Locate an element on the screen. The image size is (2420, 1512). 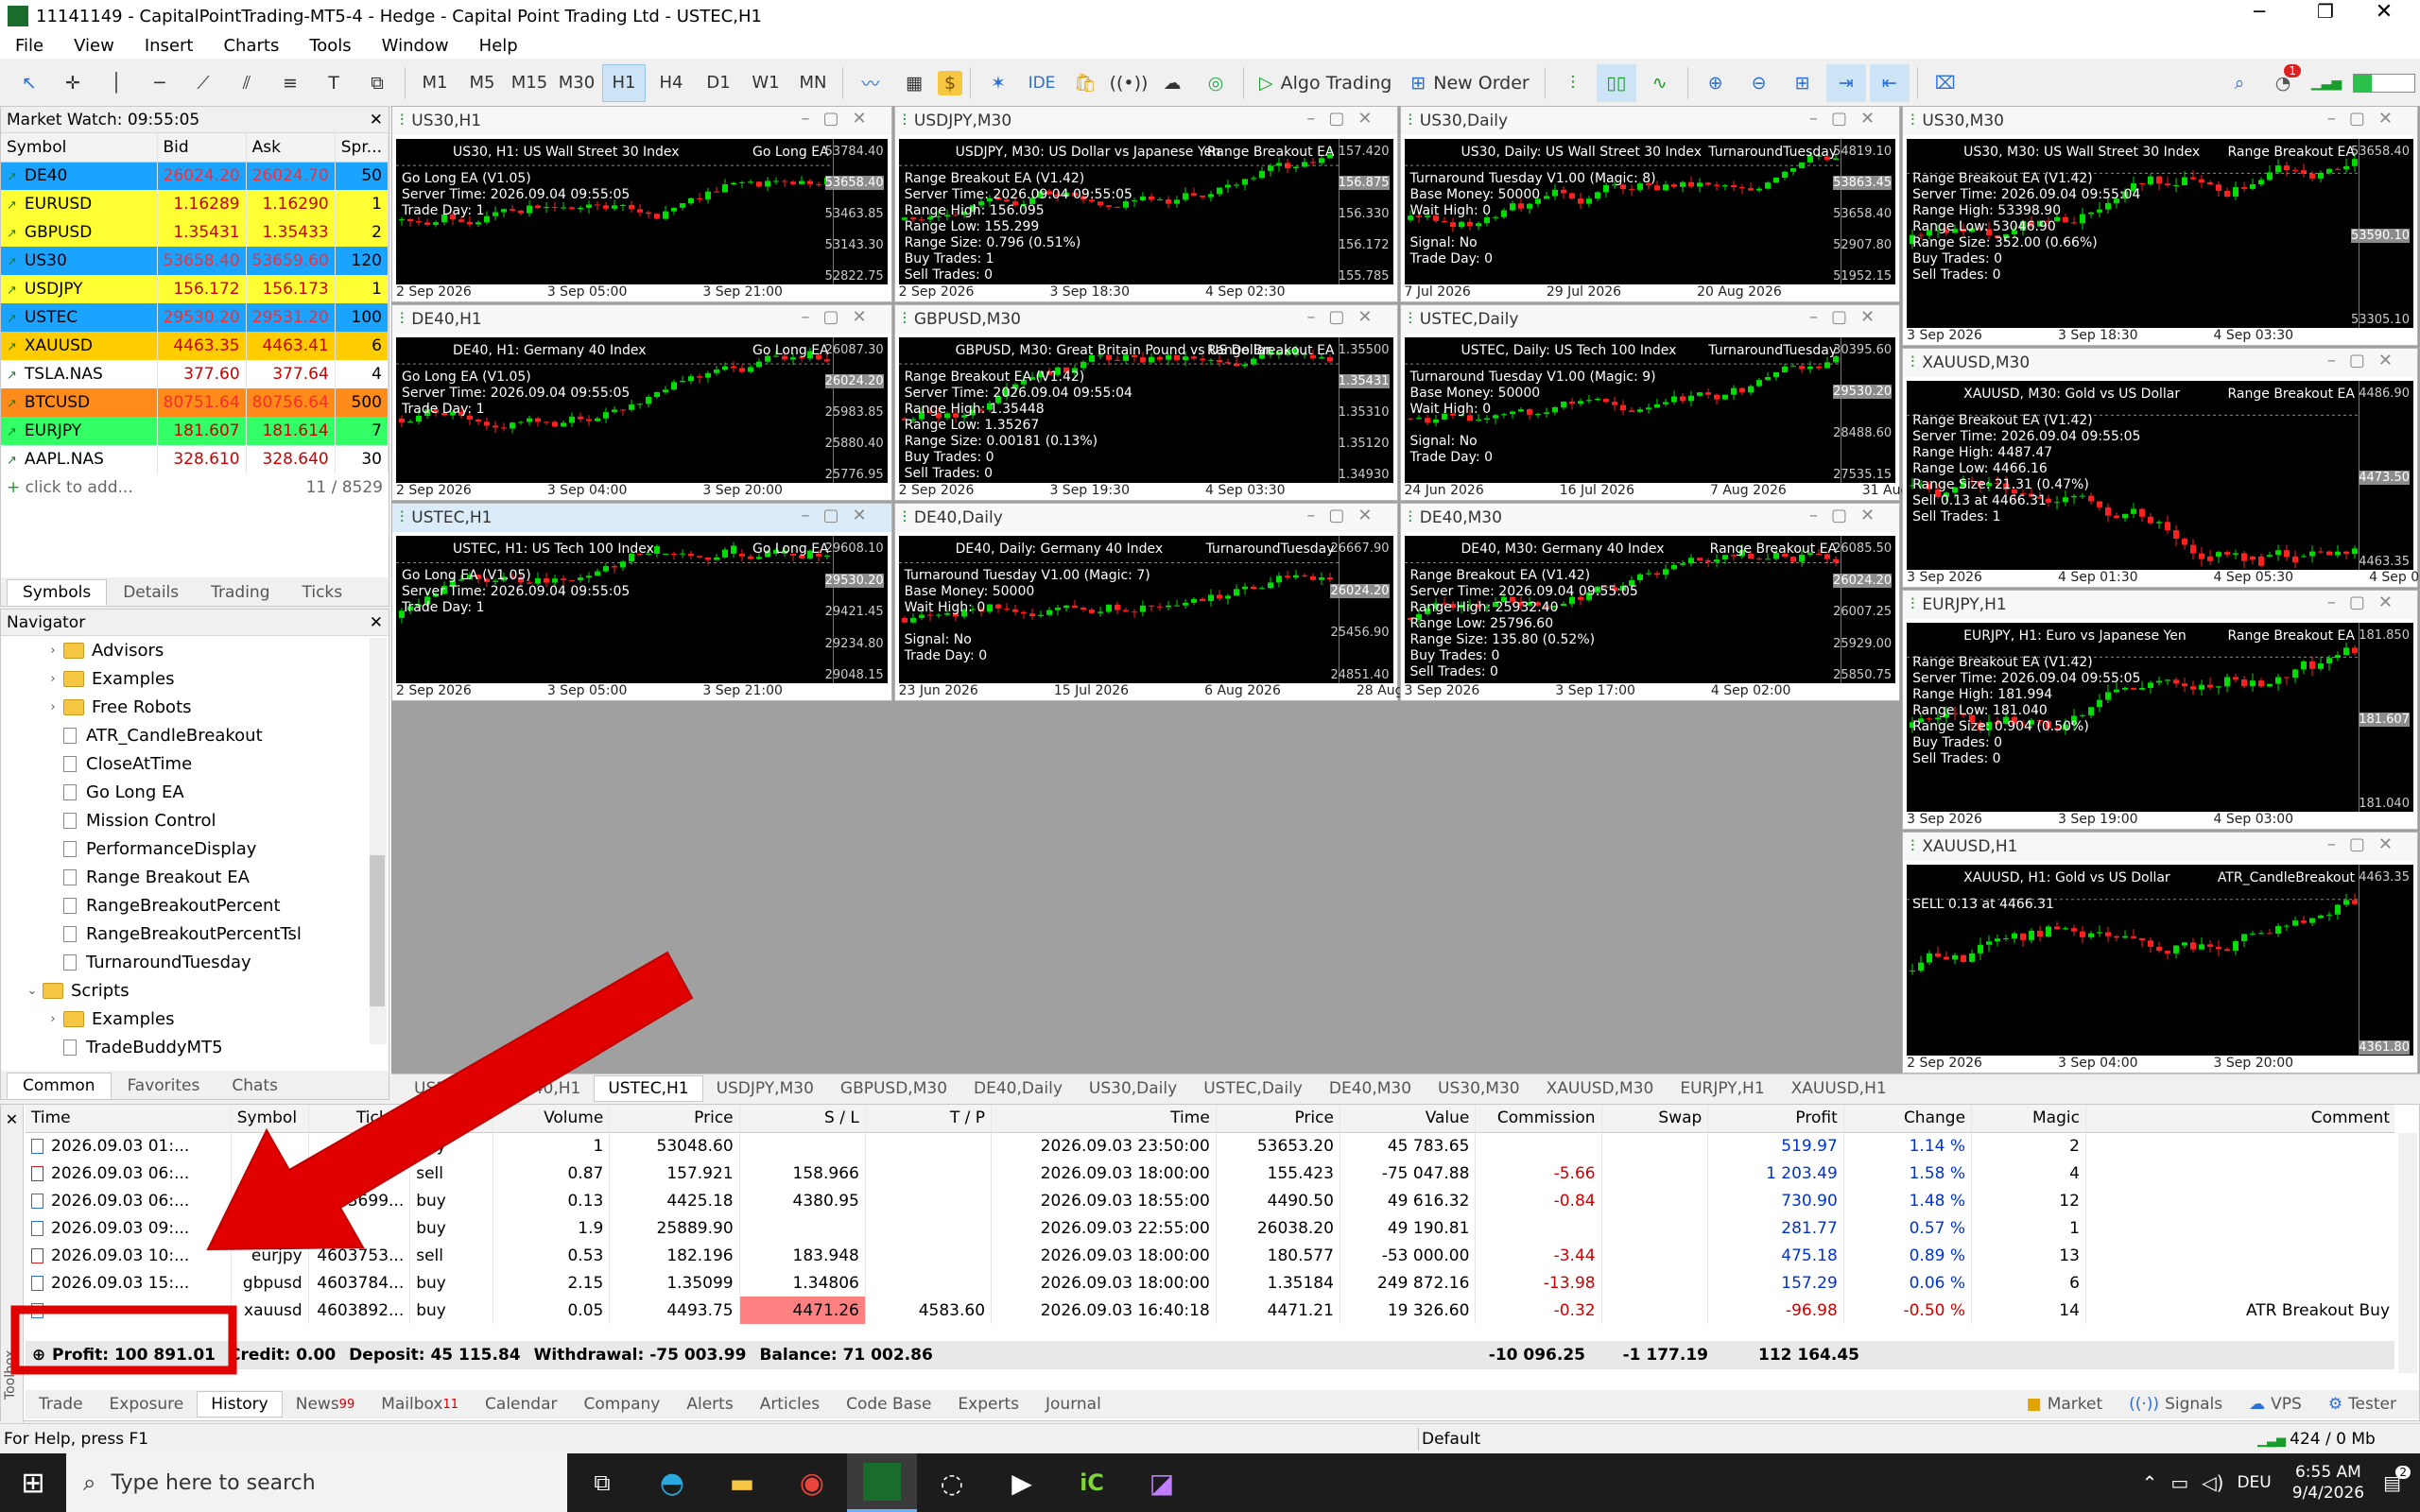
toolbox-tab: Articles is located at coordinates (790, 1404).